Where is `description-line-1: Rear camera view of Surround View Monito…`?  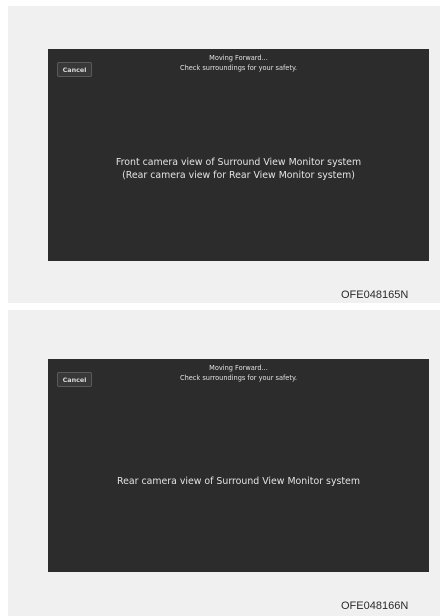
description-line-1: Rear camera view of Surround View Monito… is located at coordinates (238, 481).